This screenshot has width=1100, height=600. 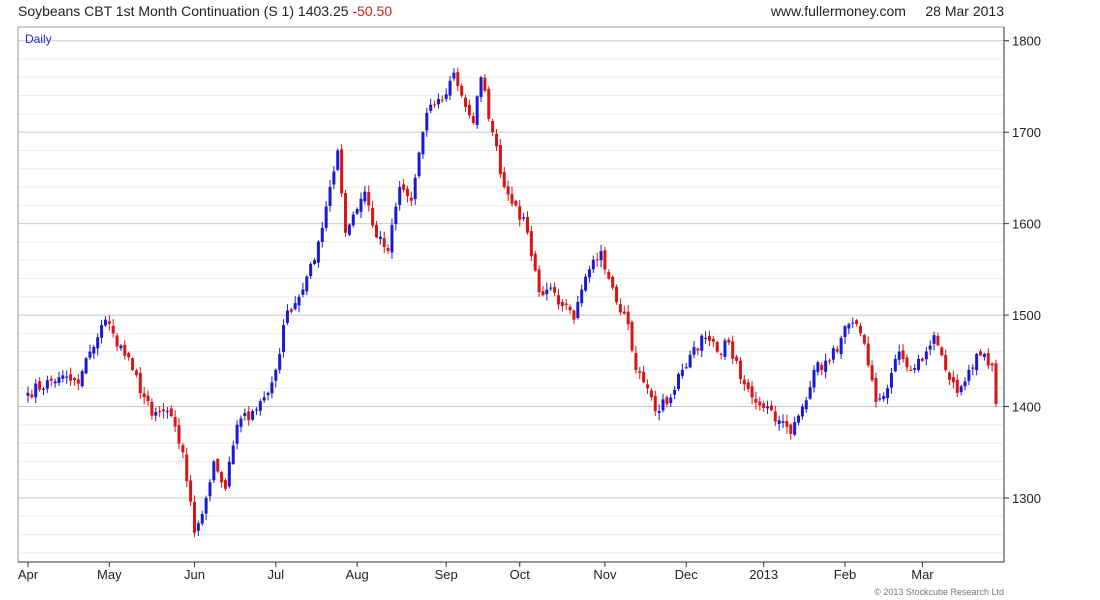 I want to click on x-tick-label: Feb, so click(x=845, y=574).